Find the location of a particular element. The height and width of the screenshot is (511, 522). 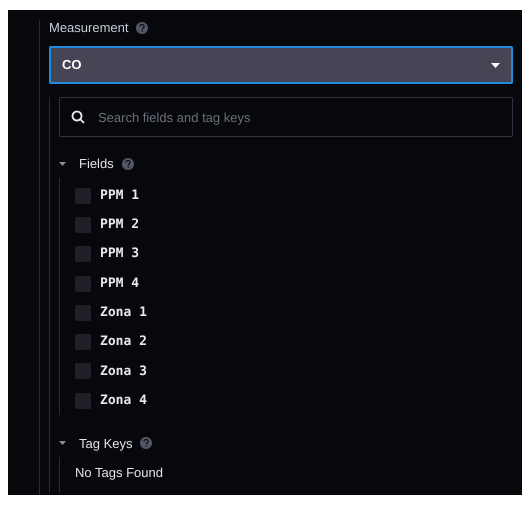

field-label: Zona 1 is located at coordinates (123, 313).